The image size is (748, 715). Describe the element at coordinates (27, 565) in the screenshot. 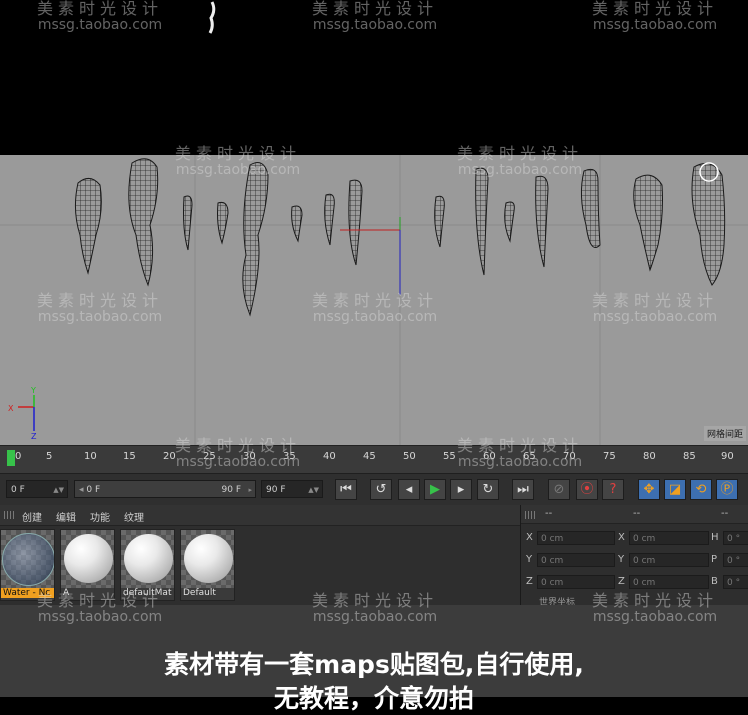

I see `material-water: Water - Nc` at that location.